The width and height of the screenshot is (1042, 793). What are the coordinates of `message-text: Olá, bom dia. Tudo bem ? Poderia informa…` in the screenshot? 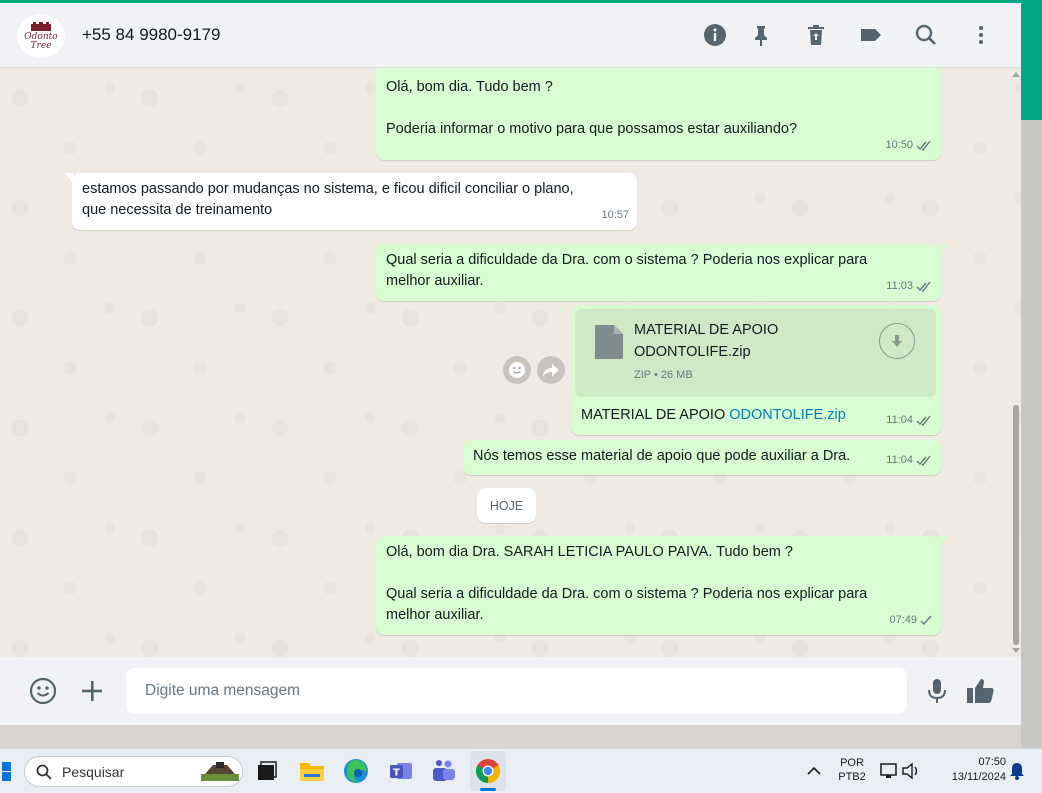 It's located at (592, 108).